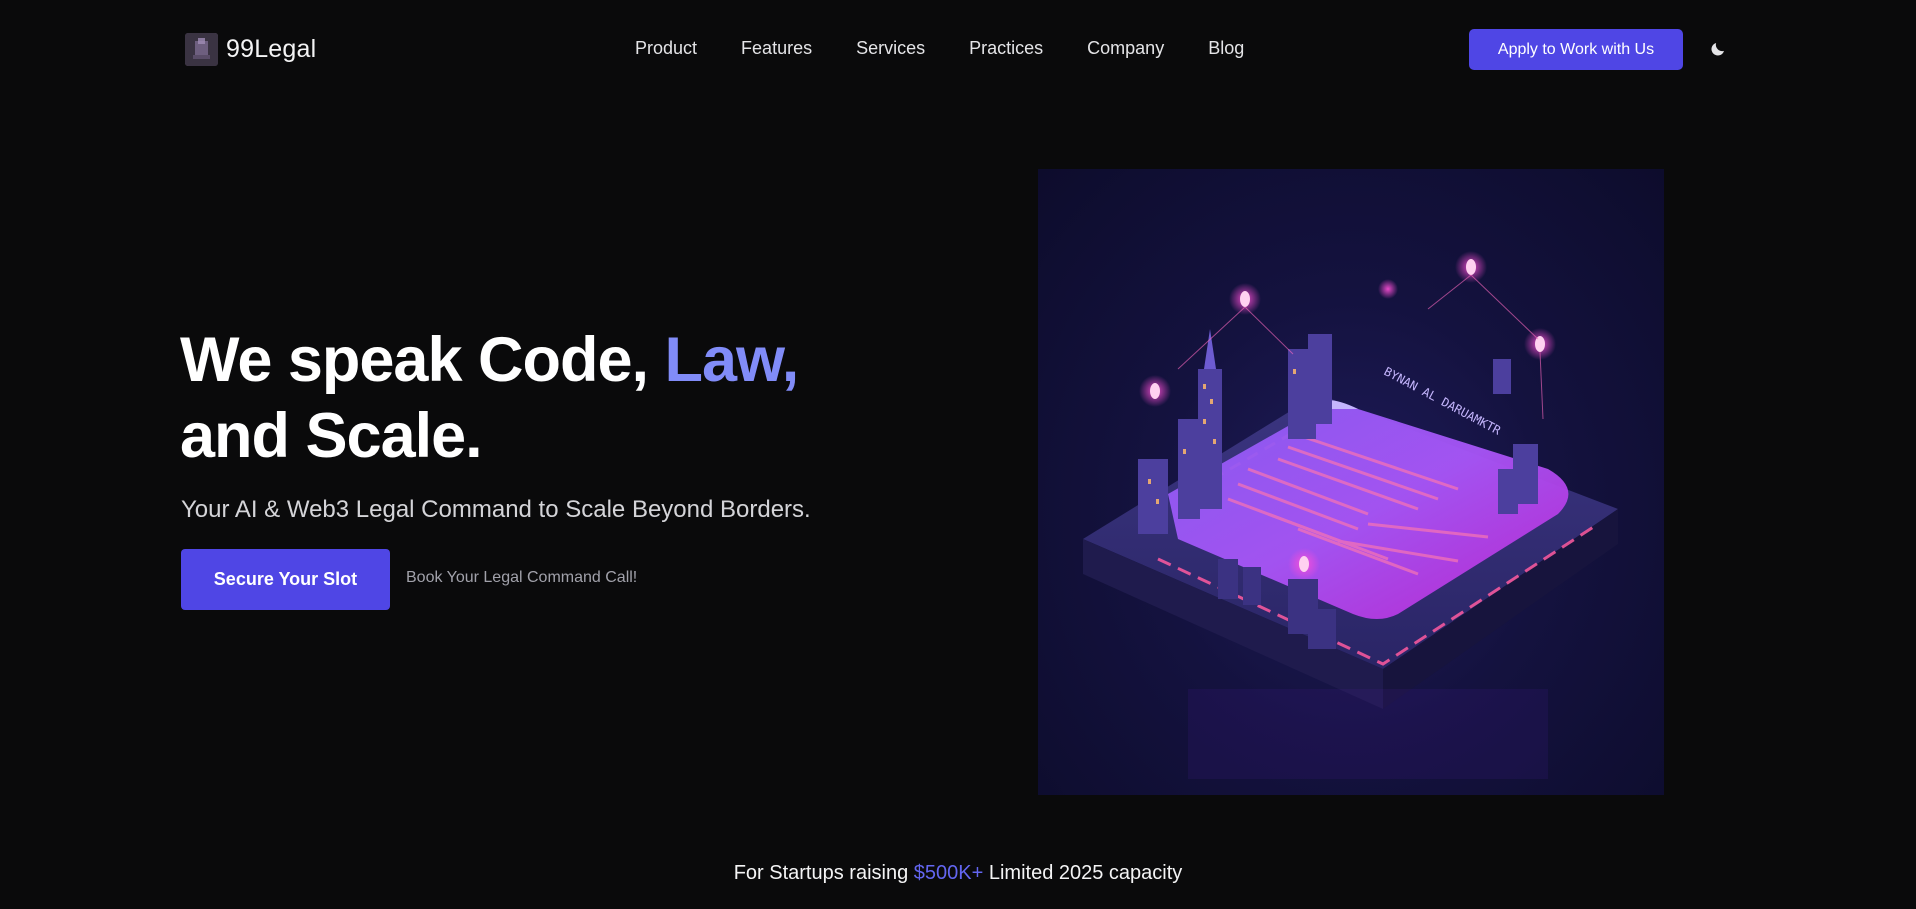 This screenshot has height=909, width=1916. I want to click on capacity-note-suffix: Limited 2025 capacity, so click(1083, 873).